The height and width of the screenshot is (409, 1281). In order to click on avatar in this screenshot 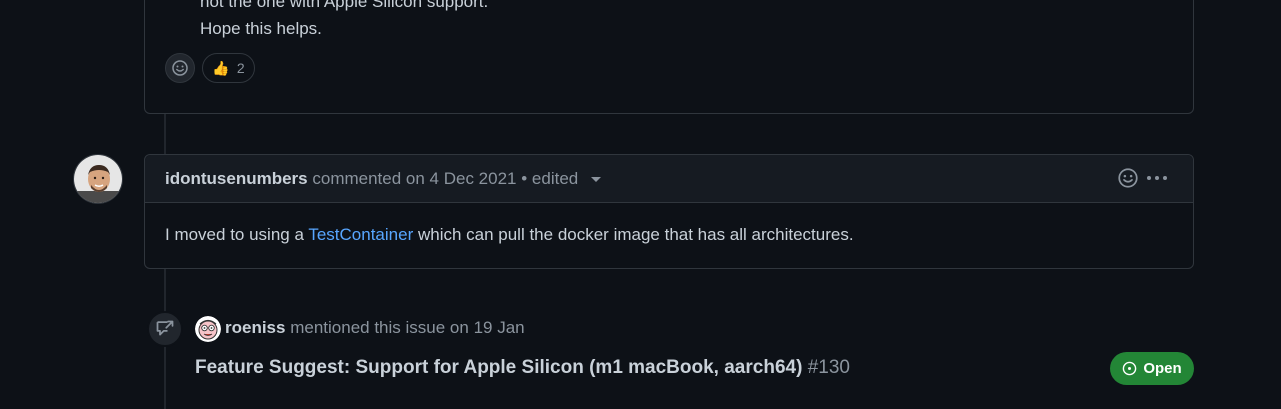, I will do `click(98, 179)`.